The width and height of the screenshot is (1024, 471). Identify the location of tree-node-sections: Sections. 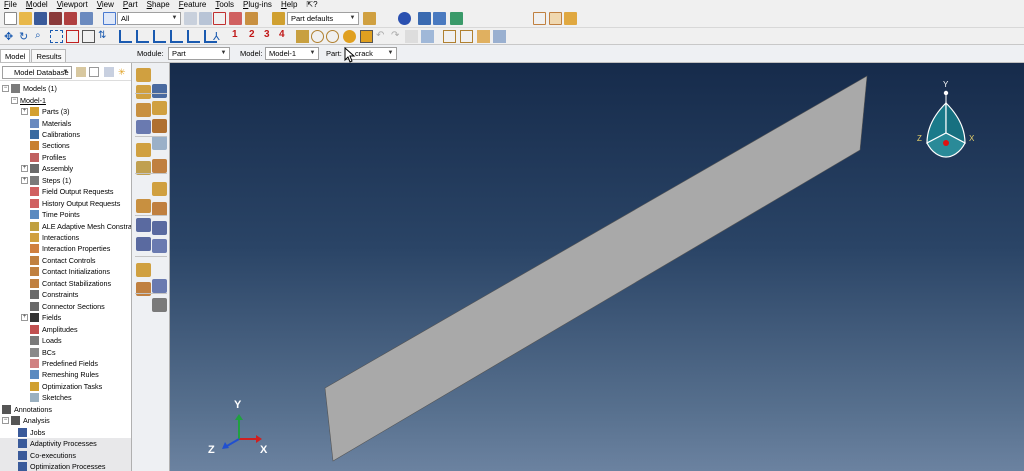
(50, 145).